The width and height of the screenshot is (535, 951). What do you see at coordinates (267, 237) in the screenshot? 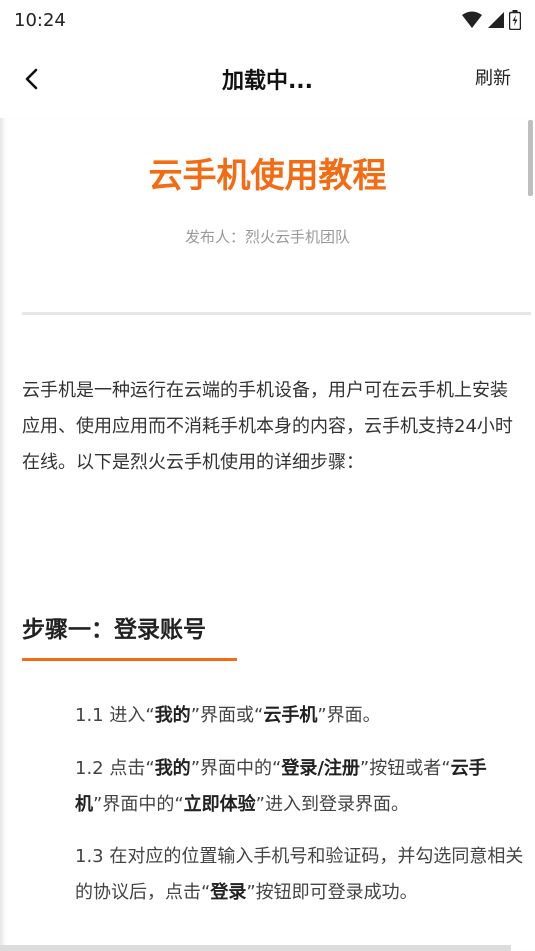
I see `article-publisher: 发布人：烈火云手机团队` at bounding box center [267, 237].